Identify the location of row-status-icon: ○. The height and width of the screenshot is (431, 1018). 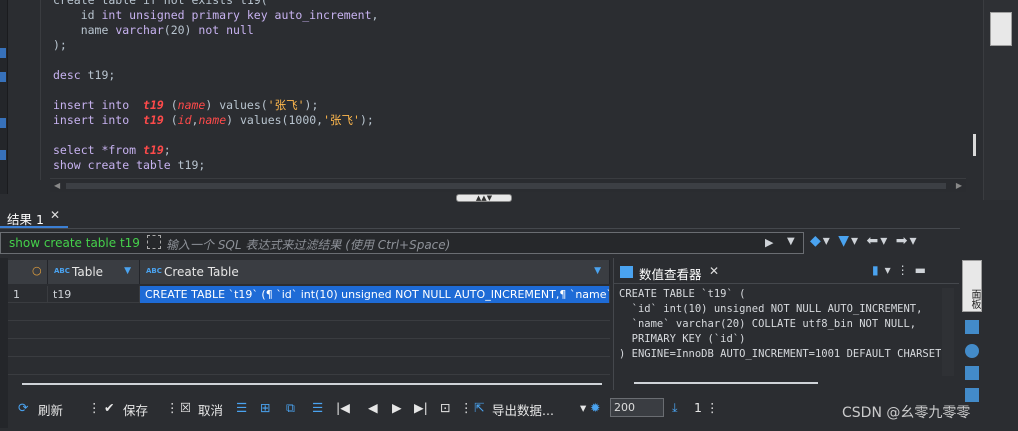
(37, 270).